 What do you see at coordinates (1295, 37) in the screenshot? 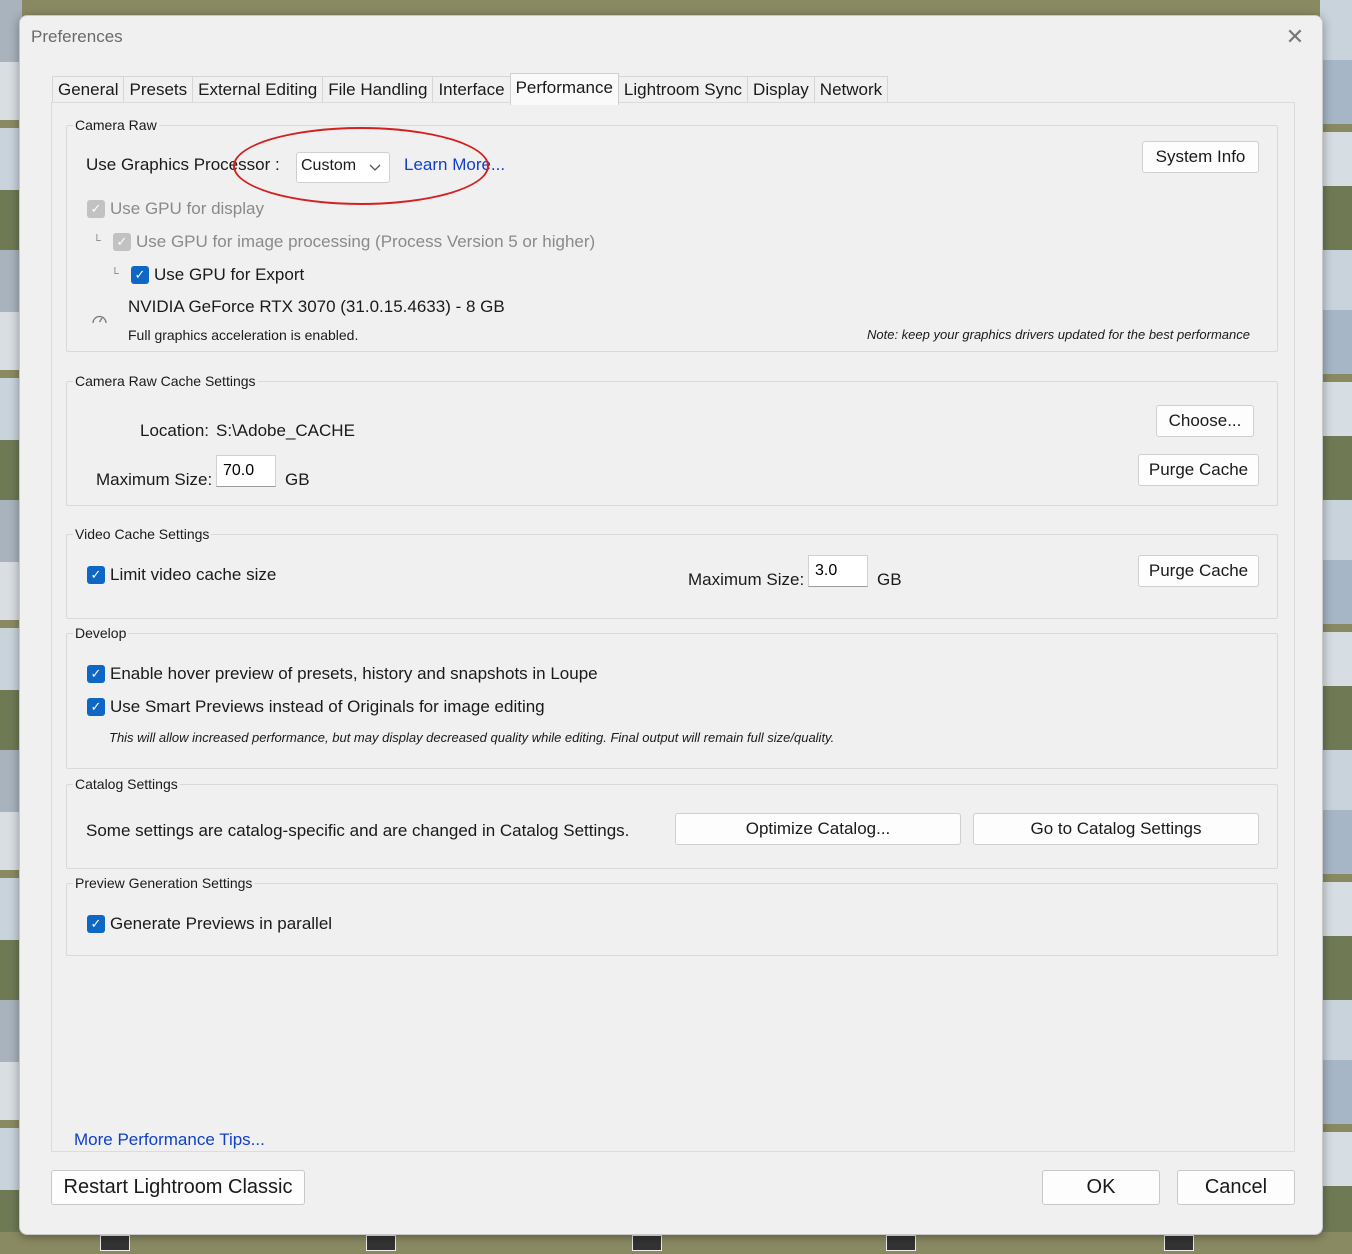
I see `close-icon: ✕` at bounding box center [1295, 37].